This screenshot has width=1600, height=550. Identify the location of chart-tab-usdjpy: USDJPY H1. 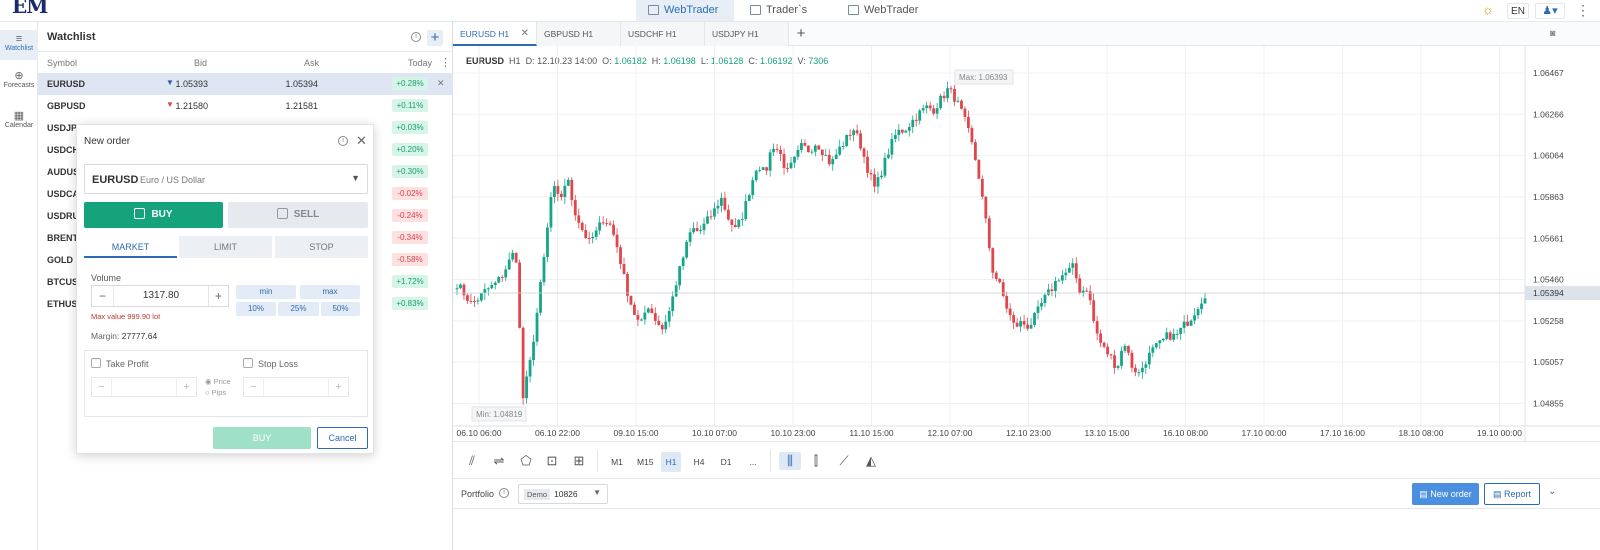
(747, 34).